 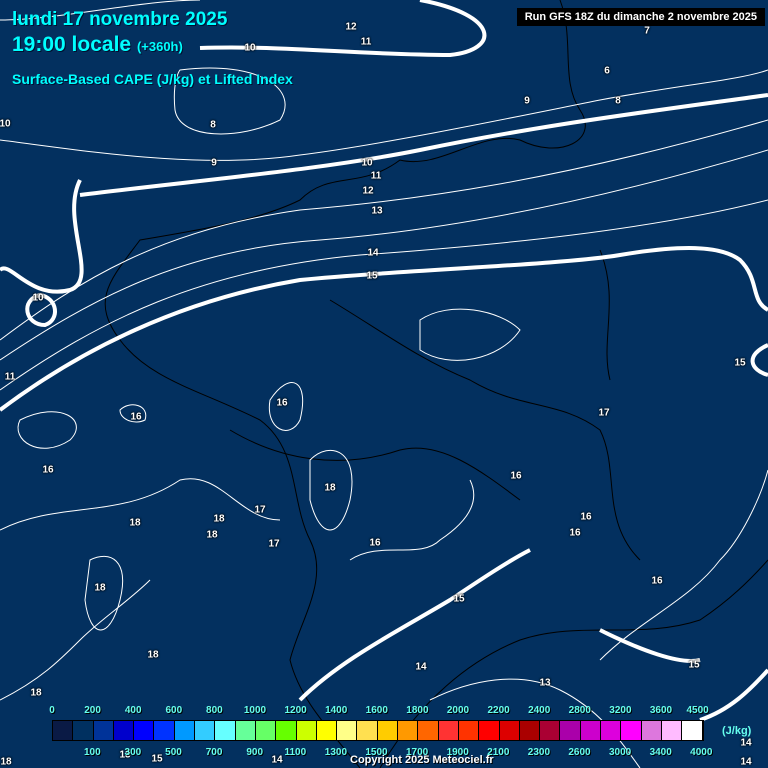 I want to click on contour-value-label: 9, so click(x=527, y=101).